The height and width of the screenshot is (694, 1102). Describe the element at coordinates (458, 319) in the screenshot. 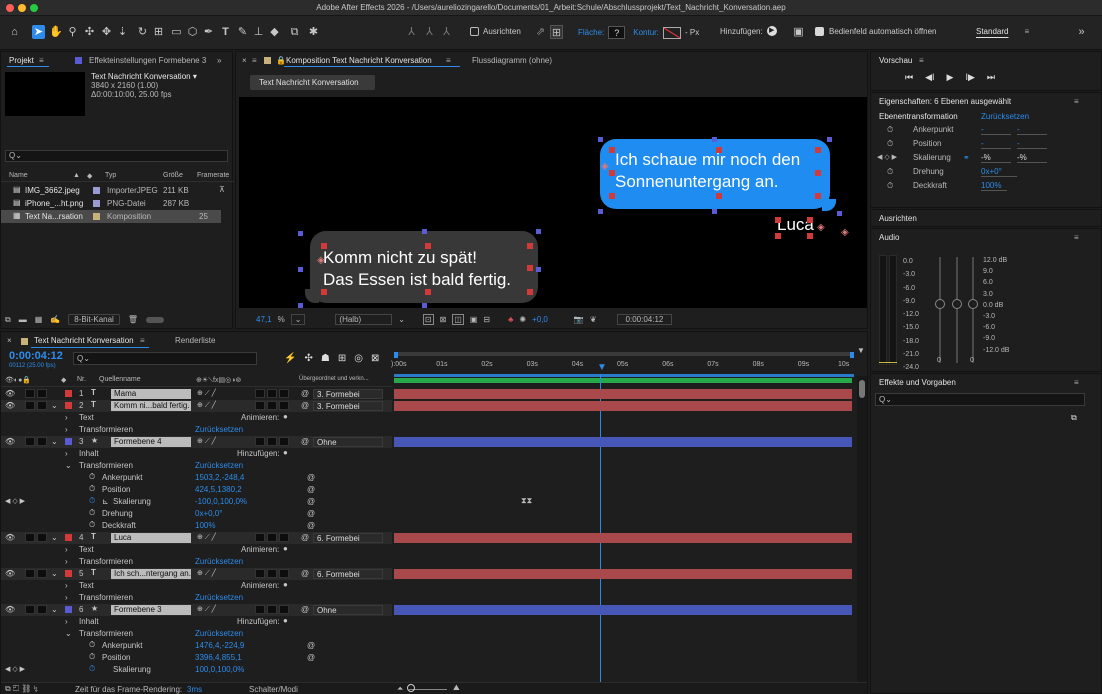

I see `mask-visibility-icon: ◫` at that location.